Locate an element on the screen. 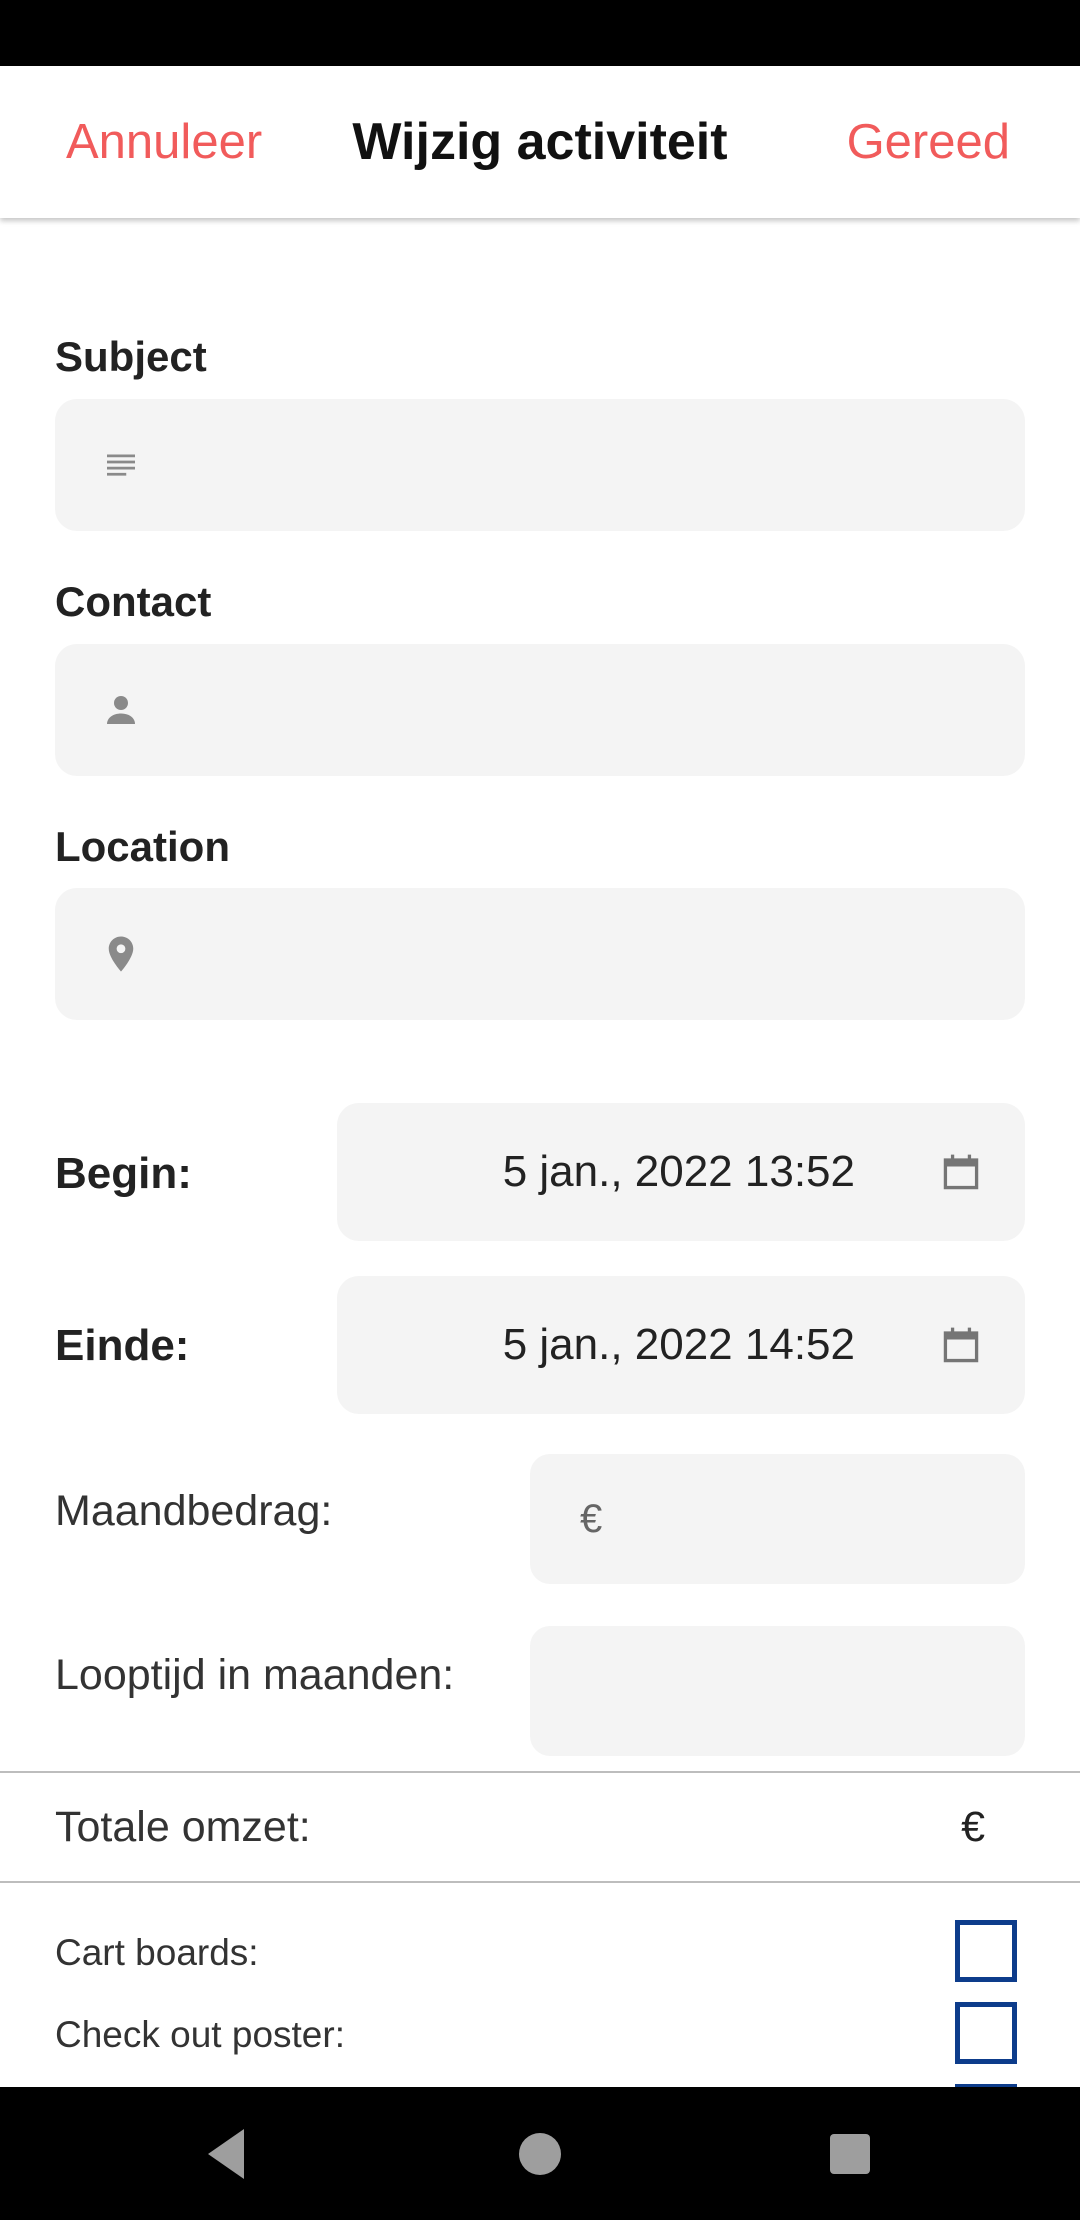 The width and height of the screenshot is (1080, 2220). location-field is located at coordinates (540, 954).